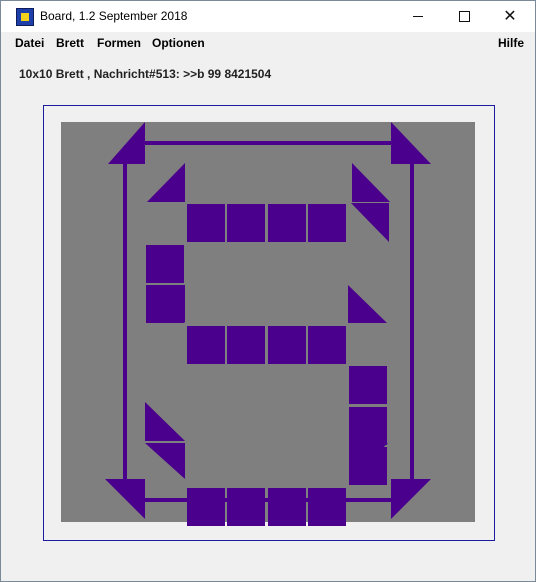 Image resolution: width=536 pixels, height=582 pixels. Describe the element at coordinates (178, 43) in the screenshot. I see `menu-optionen: Optionen` at that location.